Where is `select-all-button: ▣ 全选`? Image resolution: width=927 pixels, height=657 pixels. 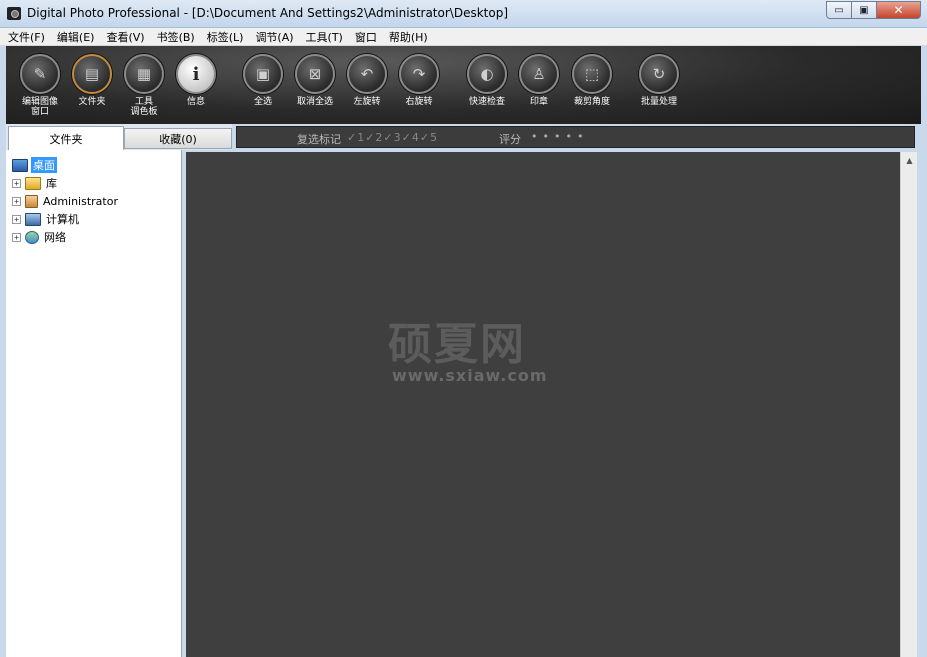
select-all-button: ▣ 全选 is located at coordinates (263, 80).